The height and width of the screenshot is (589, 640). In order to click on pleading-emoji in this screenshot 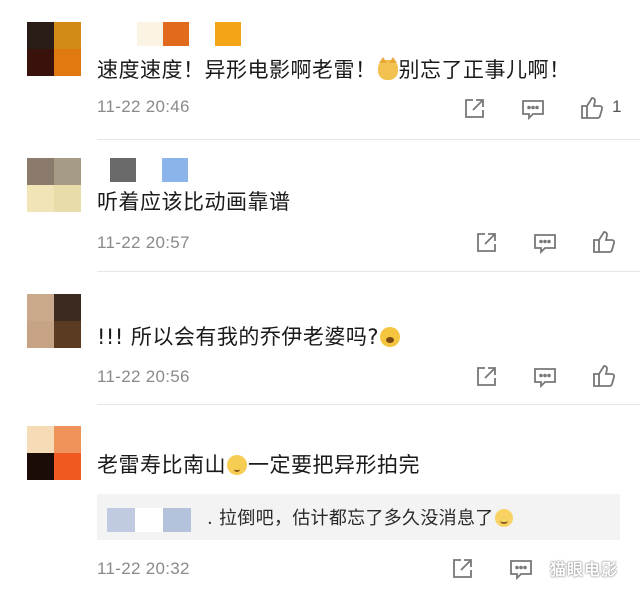, I will do `click(237, 465)`.